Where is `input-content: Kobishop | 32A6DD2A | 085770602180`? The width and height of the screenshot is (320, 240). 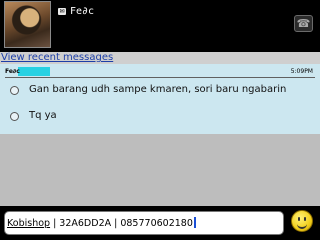 input-content: Kobishop | 32A6DD2A | 085770602180 is located at coordinates (101, 223).